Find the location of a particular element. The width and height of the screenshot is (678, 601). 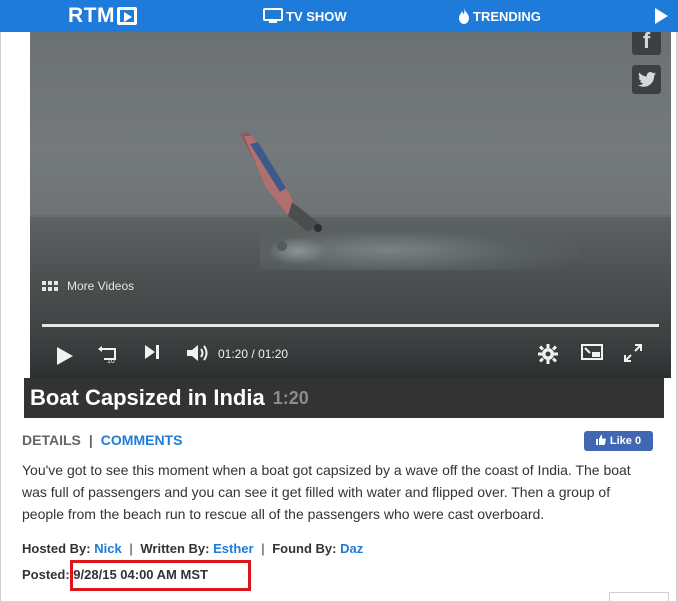

nav-tv-show: TV SHOW is located at coordinates (305, 16).